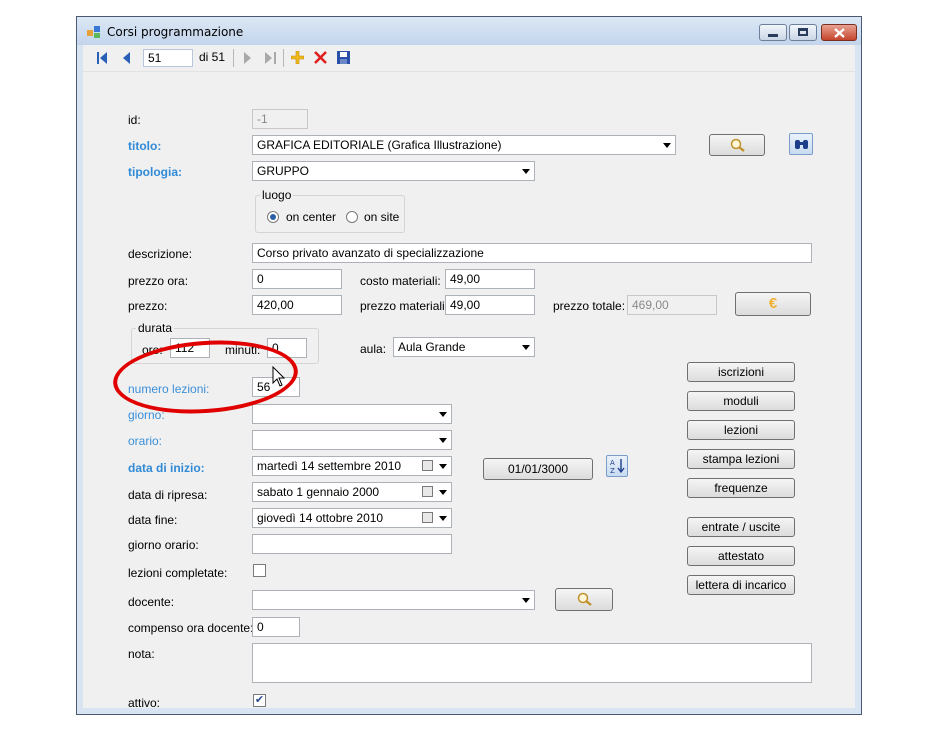 The image size is (940, 732). Describe the element at coordinates (803, 32) in the screenshot. I see `maximize-button` at that location.